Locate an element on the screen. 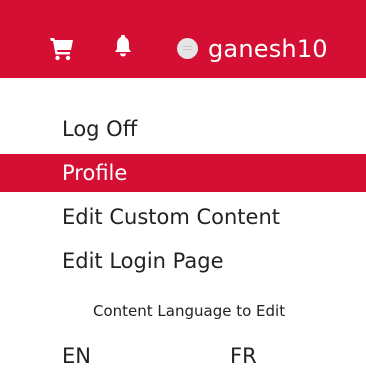 The image size is (366, 370). menu-item-edit-custom-content: Edit Custom Content is located at coordinates (183, 217).